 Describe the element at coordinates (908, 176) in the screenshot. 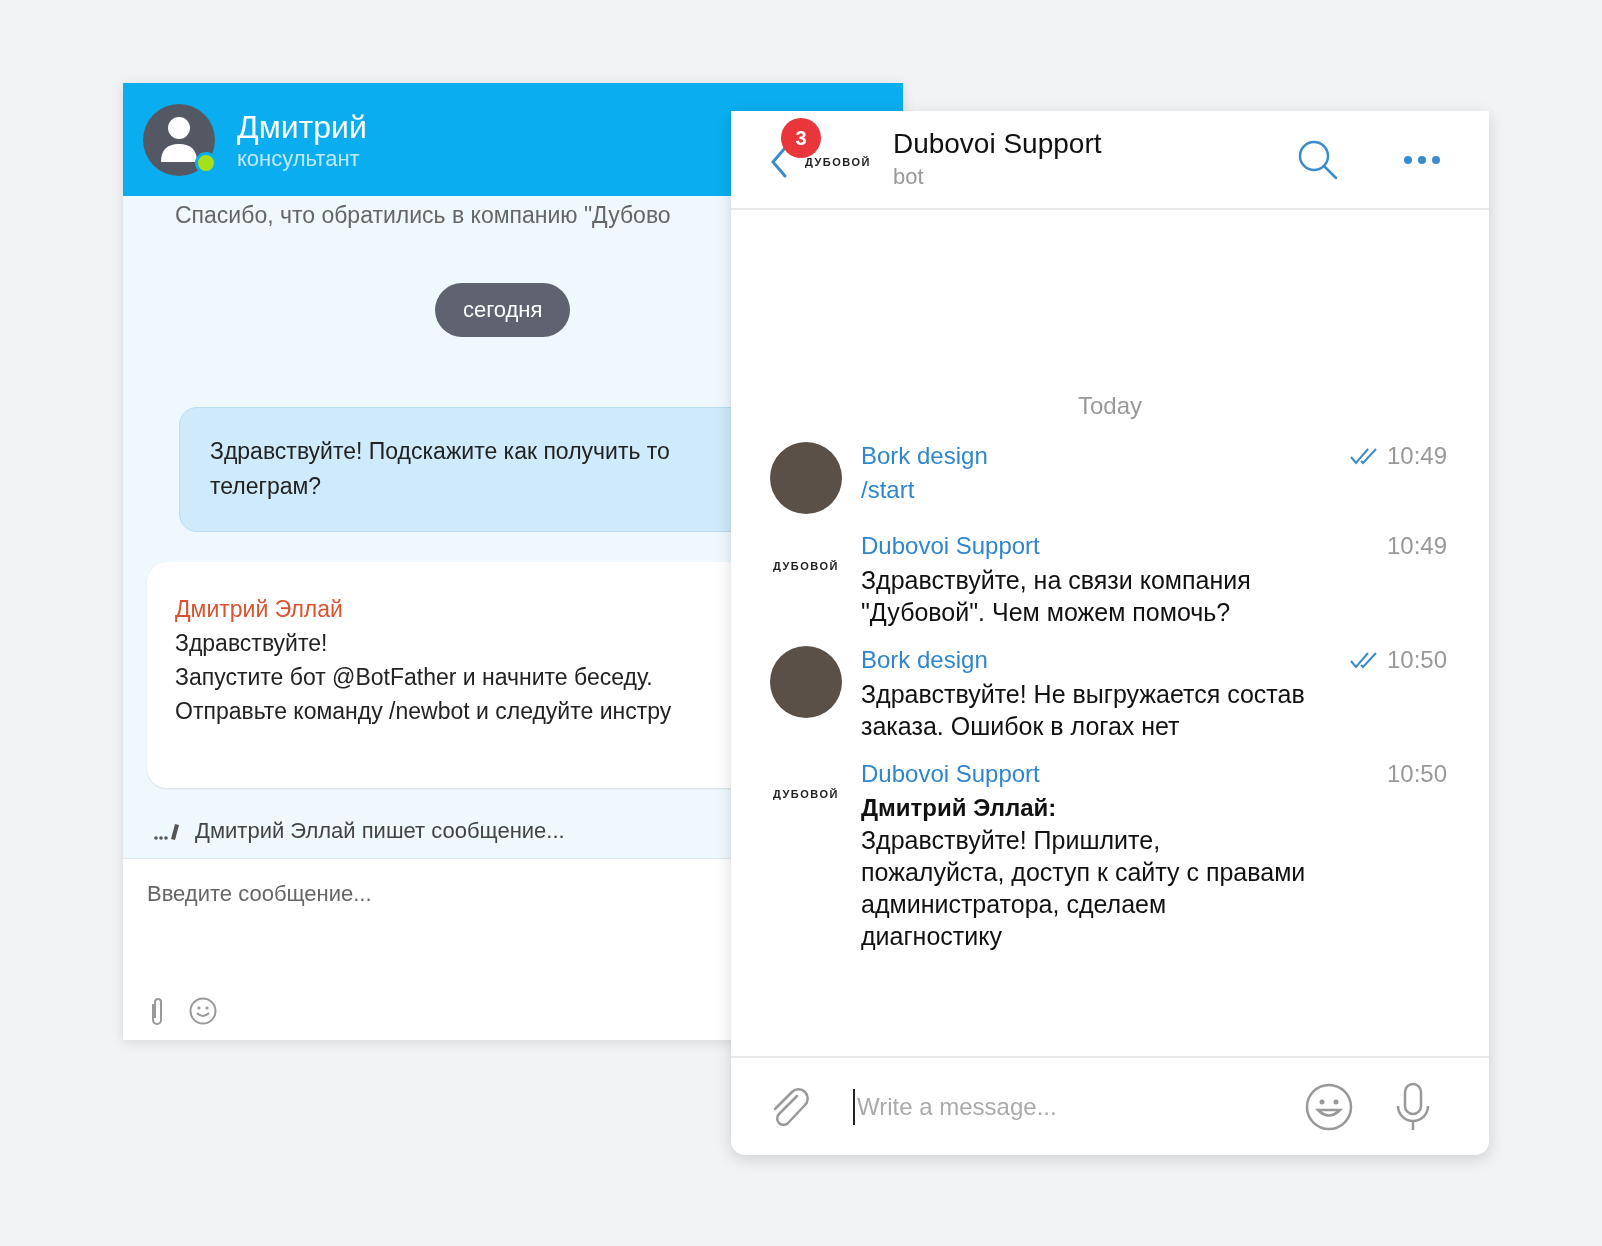

I see `chat-subtitle: bot` at that location.